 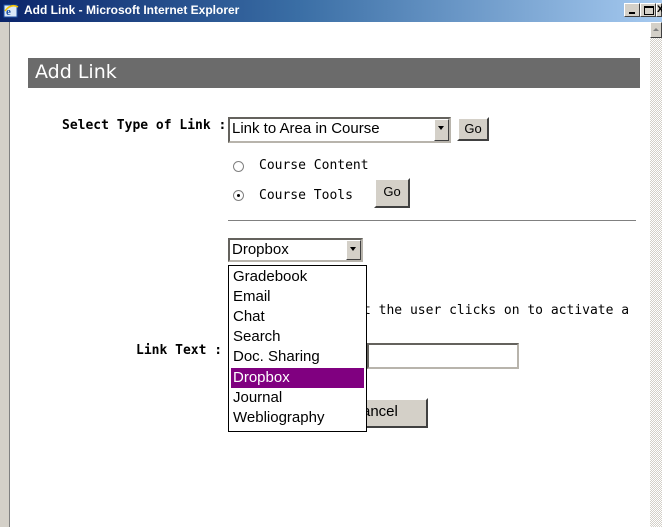 I want to click on cancel-button: ancel, so click(x=394, y=413).